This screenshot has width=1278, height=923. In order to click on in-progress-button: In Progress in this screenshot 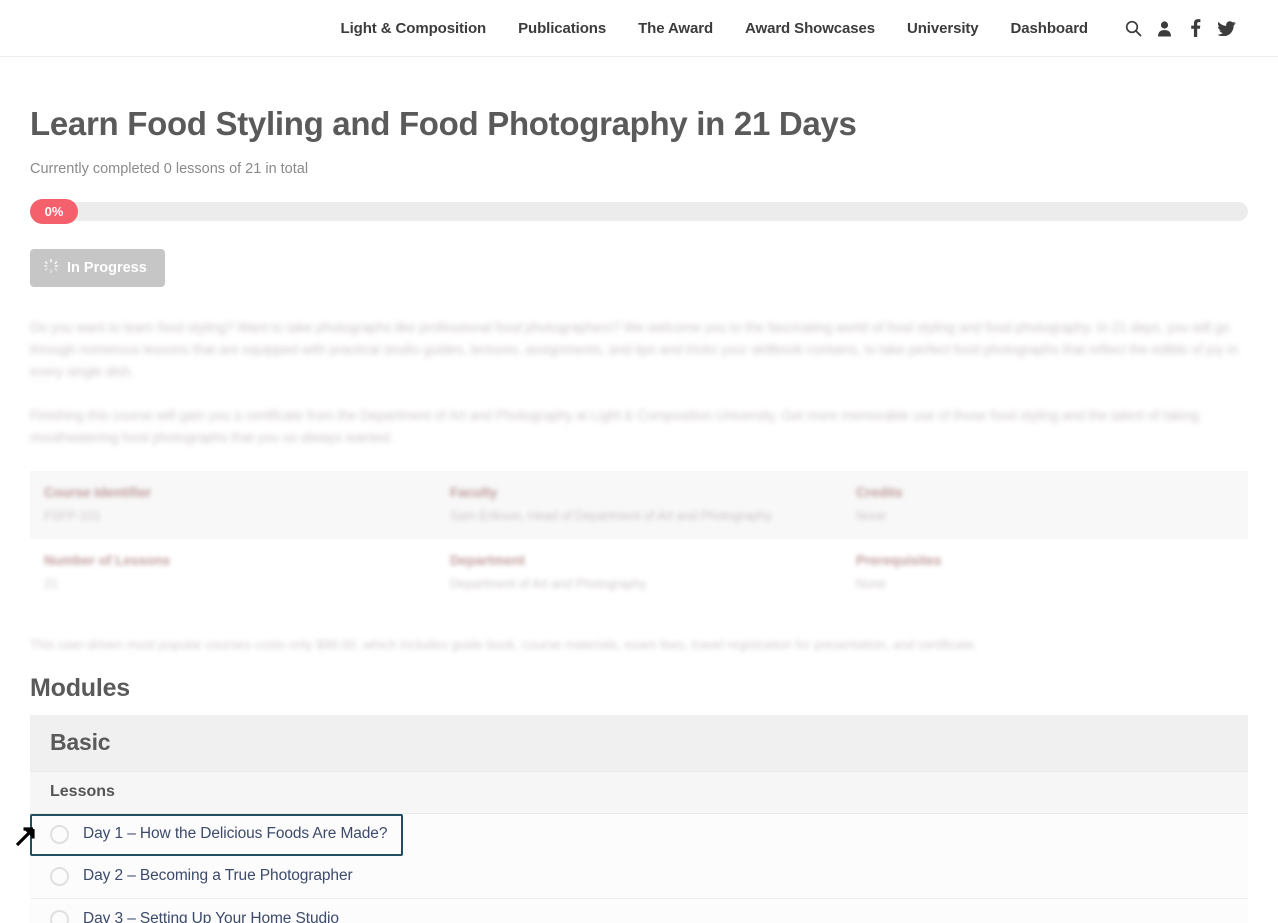, I will do `click(97, 267)`.